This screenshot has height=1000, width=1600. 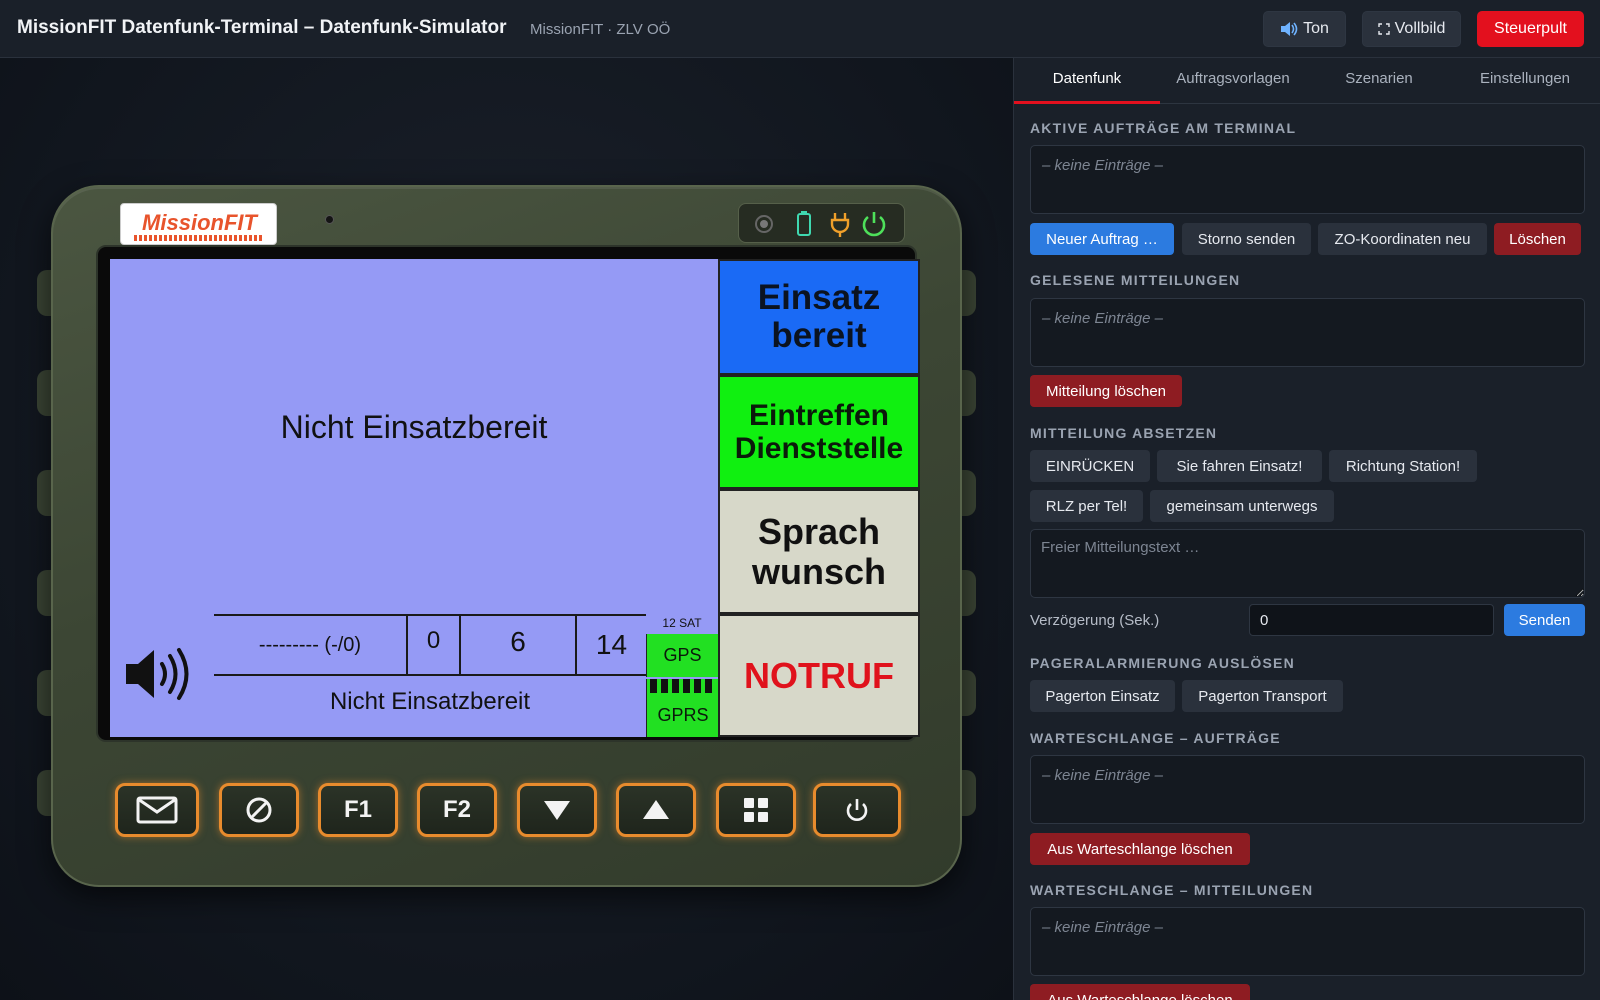 I want to click on info-value-1: 0, so click(x=433, y=640).